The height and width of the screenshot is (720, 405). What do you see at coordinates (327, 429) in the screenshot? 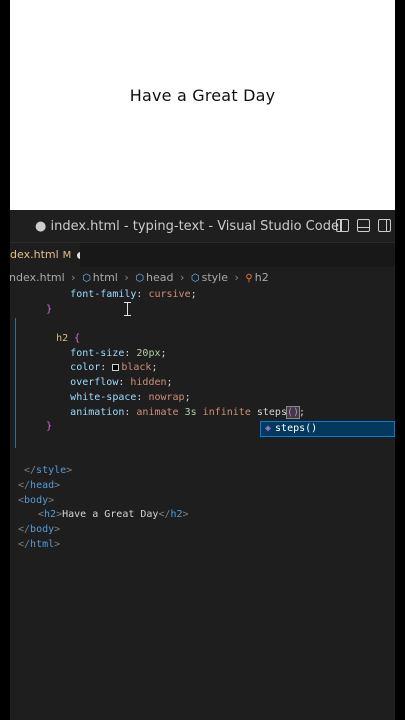
I see `autocomplete-suggestion: ◈ steps()` at bounding box center [327, 429].